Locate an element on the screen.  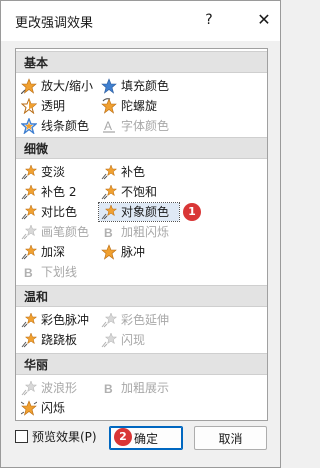
dialog-title: 更改强调效果 is located at coordinates (54, 23).